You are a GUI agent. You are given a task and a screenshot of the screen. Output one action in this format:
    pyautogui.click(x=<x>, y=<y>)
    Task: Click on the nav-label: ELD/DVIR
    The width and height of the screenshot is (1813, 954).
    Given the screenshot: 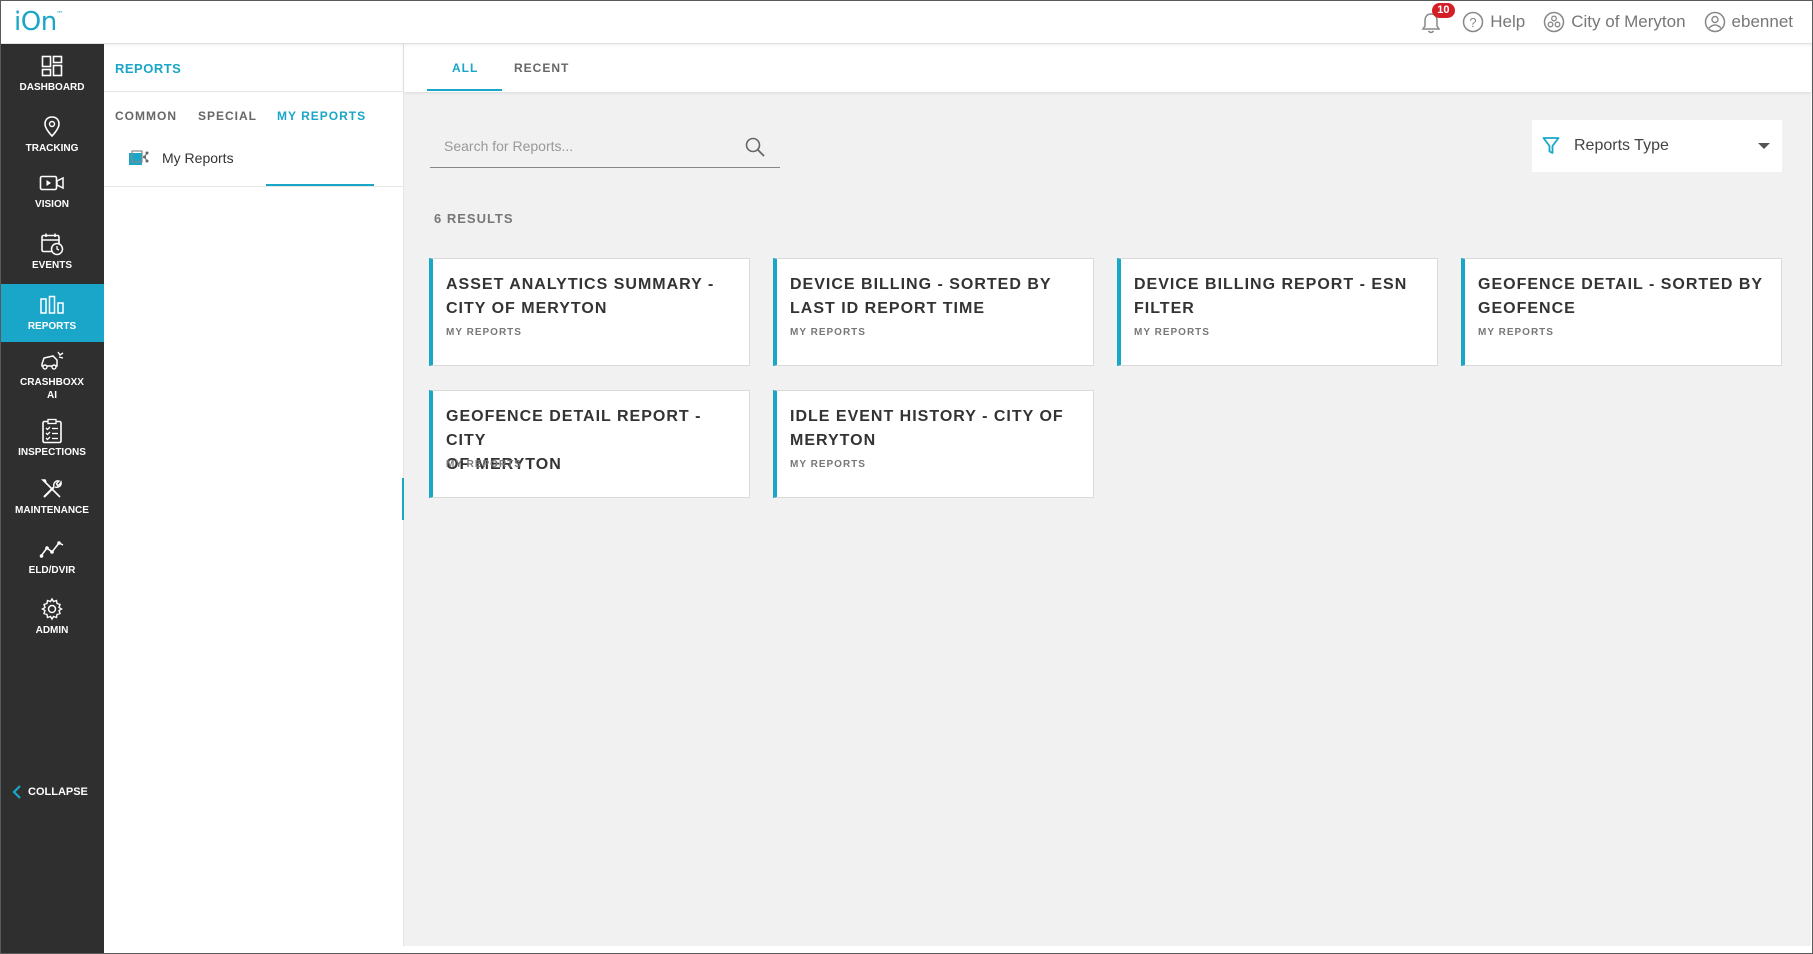 What is the action you would take?
    pyautogui.click(x=52, y=570)
    